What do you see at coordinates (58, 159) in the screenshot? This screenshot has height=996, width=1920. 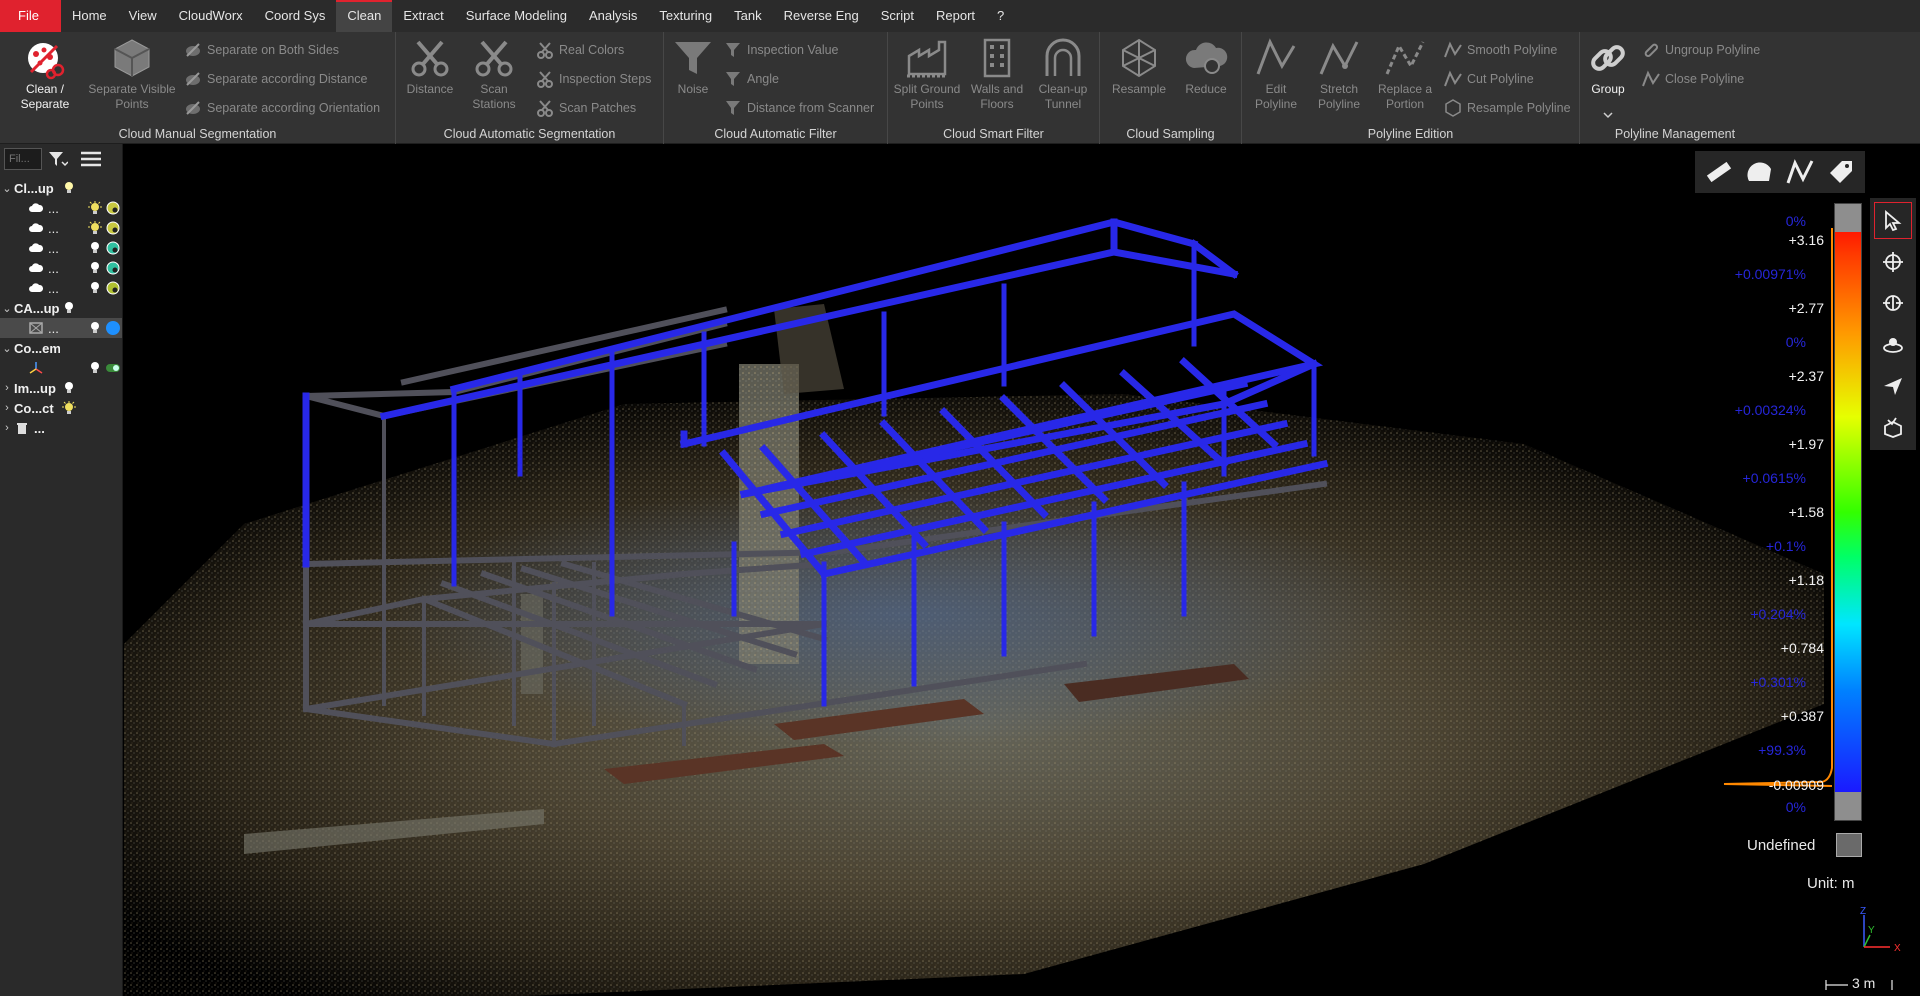 I see `filter-icon` at bounding box center [58, 159].